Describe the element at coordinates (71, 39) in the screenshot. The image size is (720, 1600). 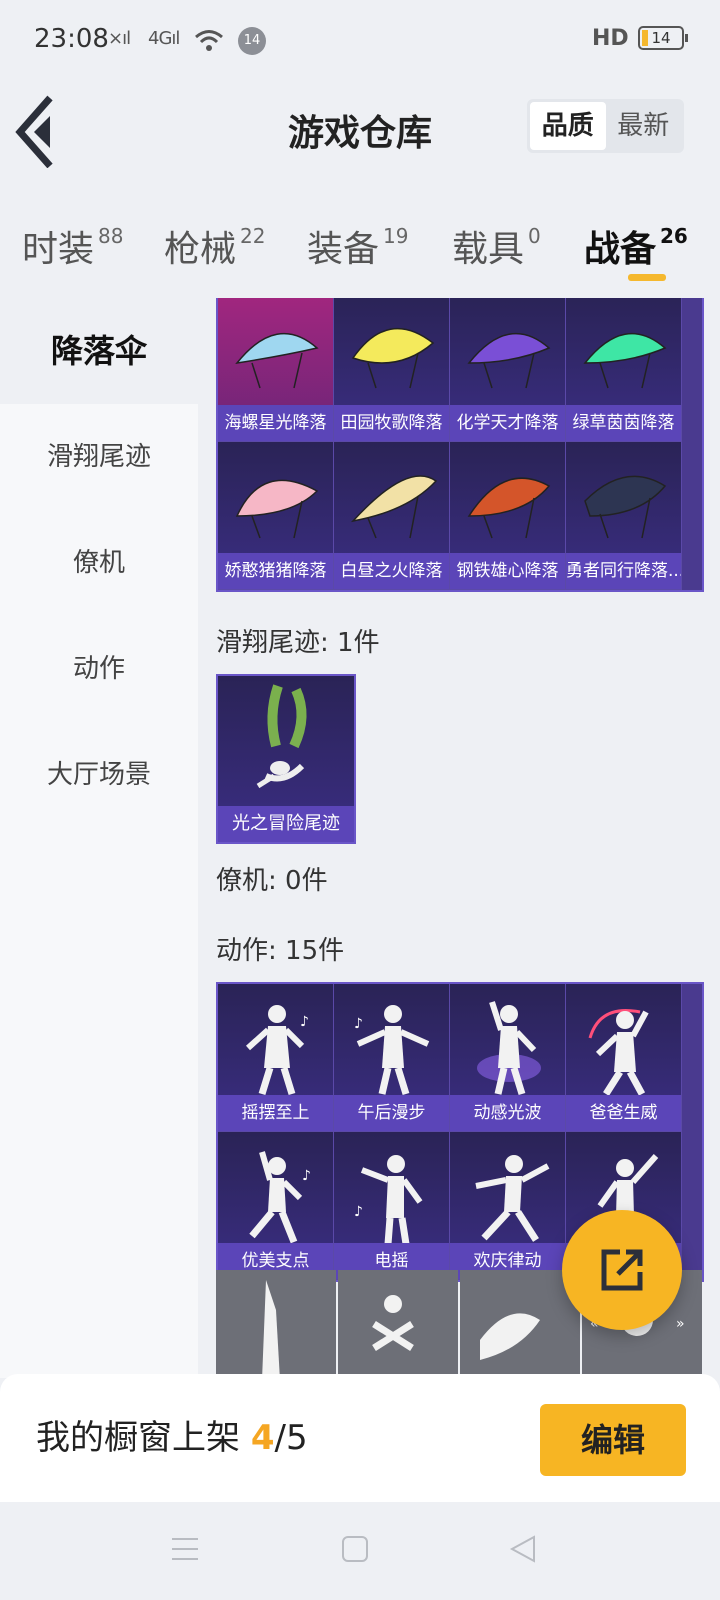
I see `status-time: 23:08` at that location.